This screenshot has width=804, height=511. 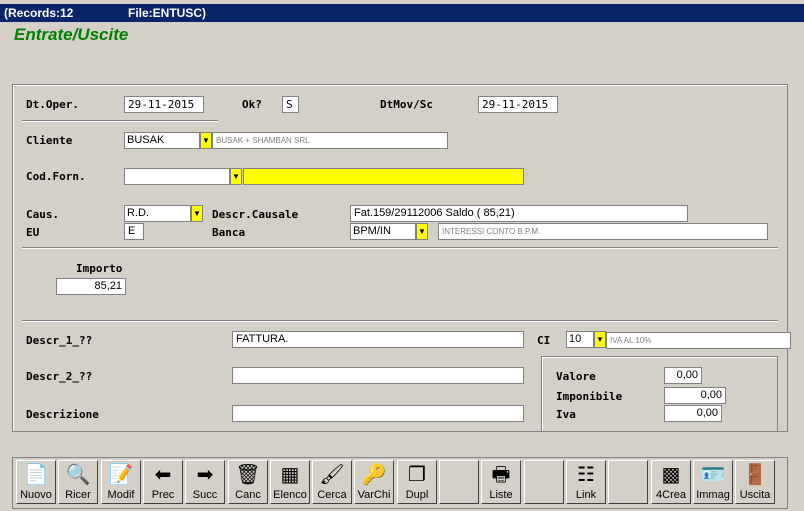 I want to click on toolbar-button-liste: 🖶 Liste, so click(x=501, y=482).